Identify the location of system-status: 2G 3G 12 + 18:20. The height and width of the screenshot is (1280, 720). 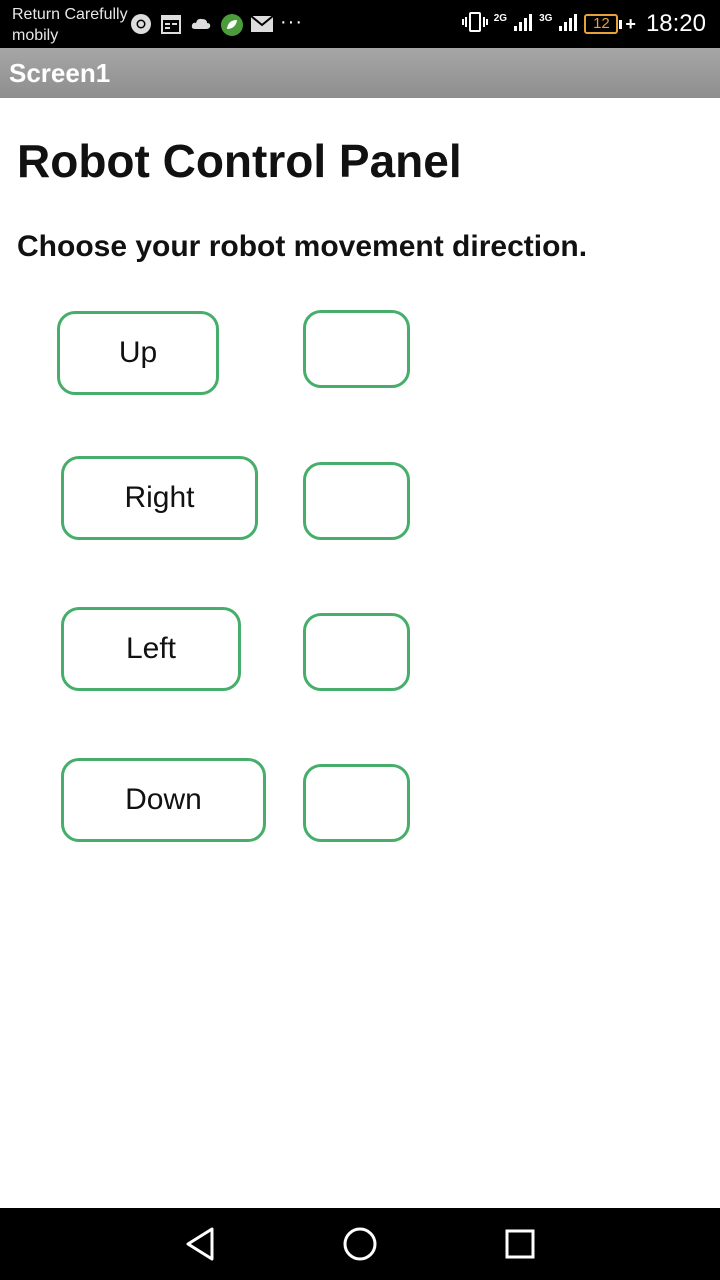
(583, 24).